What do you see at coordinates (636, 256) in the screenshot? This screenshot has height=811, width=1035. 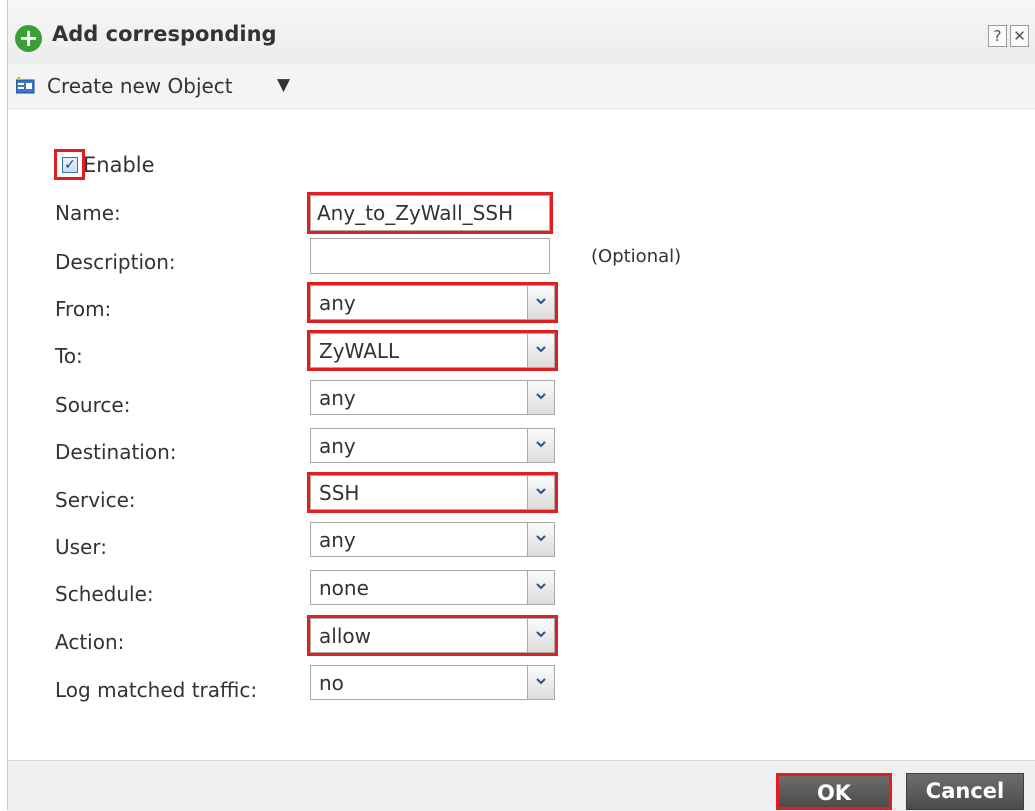 I see `optional-hint: (Optional)` at bounding box center [636, 256].